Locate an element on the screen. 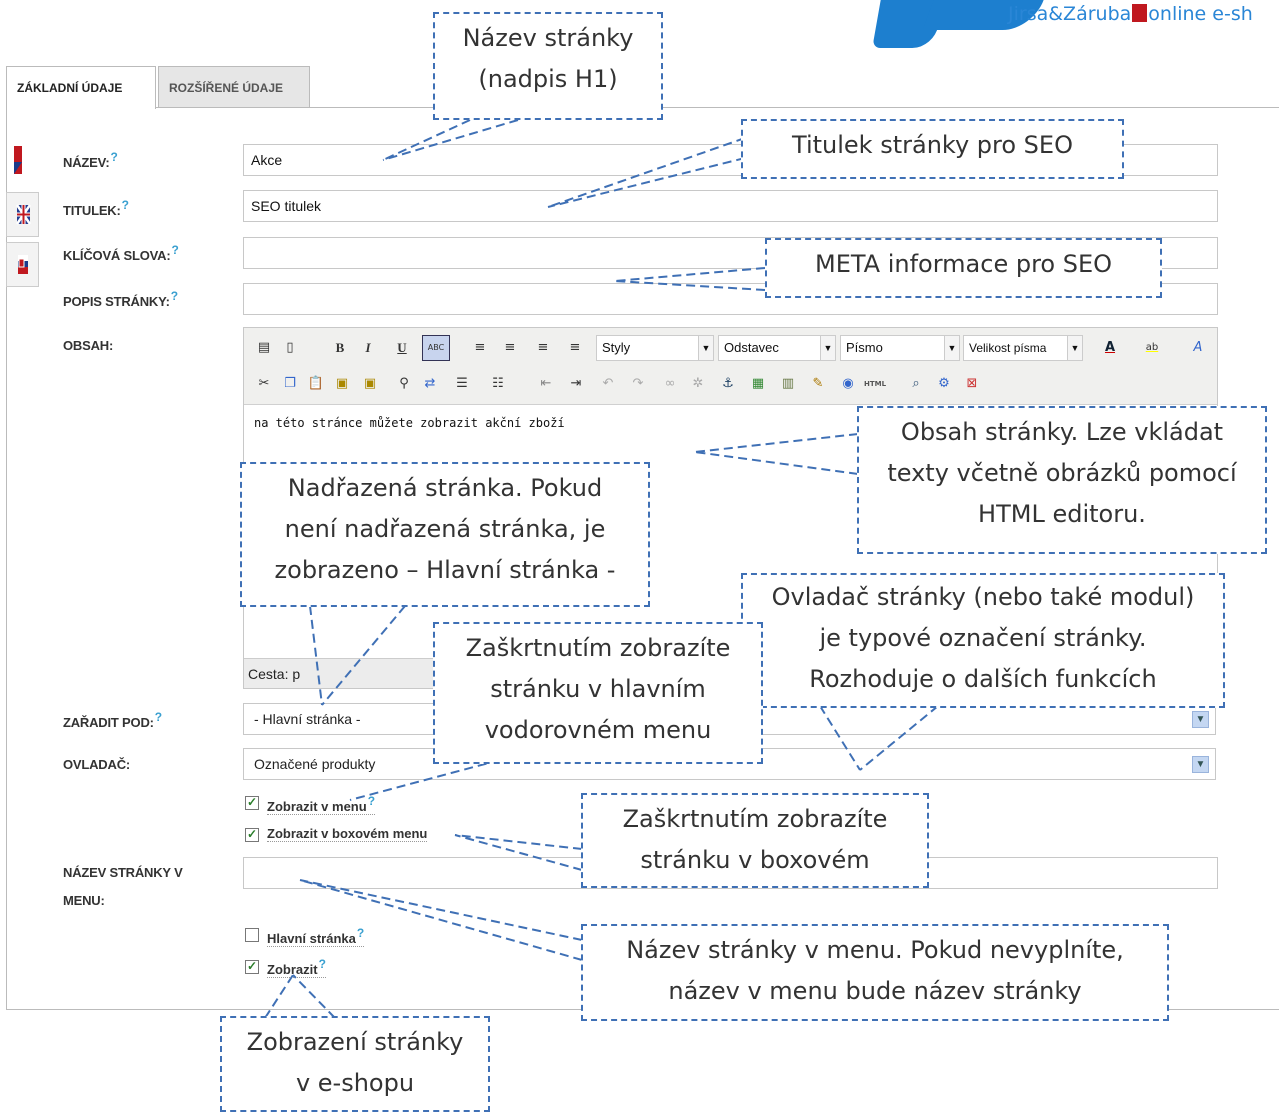  callout-text: Rozhoduje o dalších funkcích is located at coordinates (983, 679).